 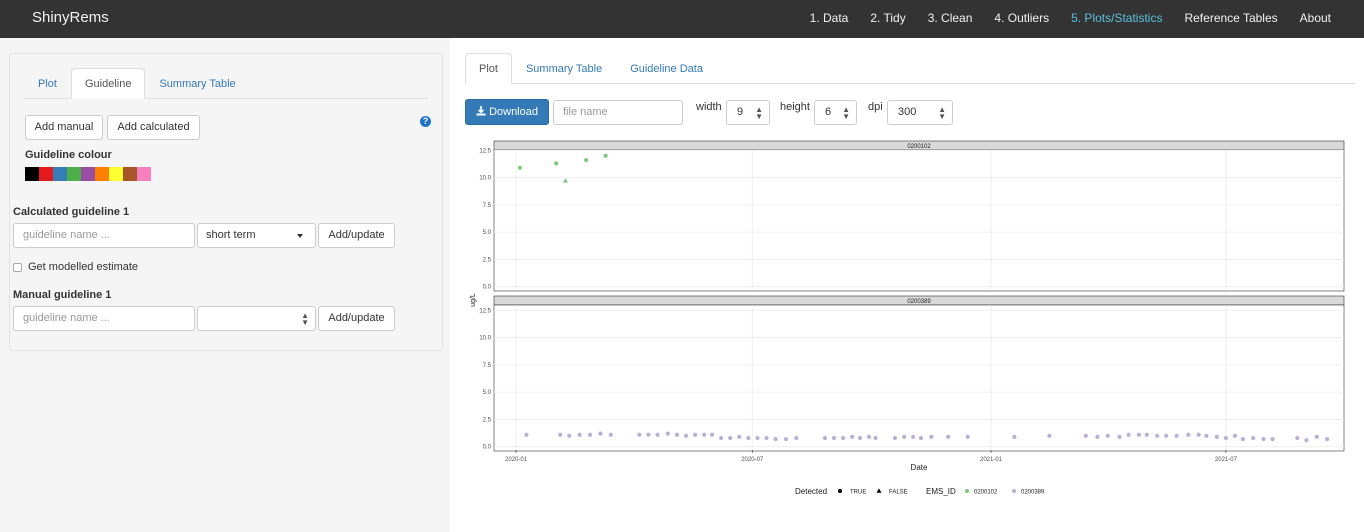 What do you see at coordinates (795, 107) in the screenshot?
I see `height-label: height` at bounding box center [795, 107].